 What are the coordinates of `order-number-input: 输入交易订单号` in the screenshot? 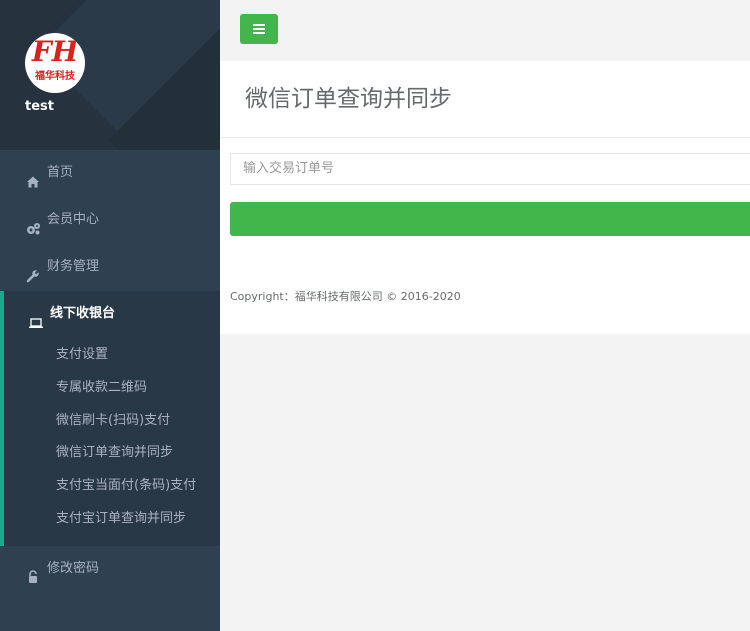 It's located at (490, 169).